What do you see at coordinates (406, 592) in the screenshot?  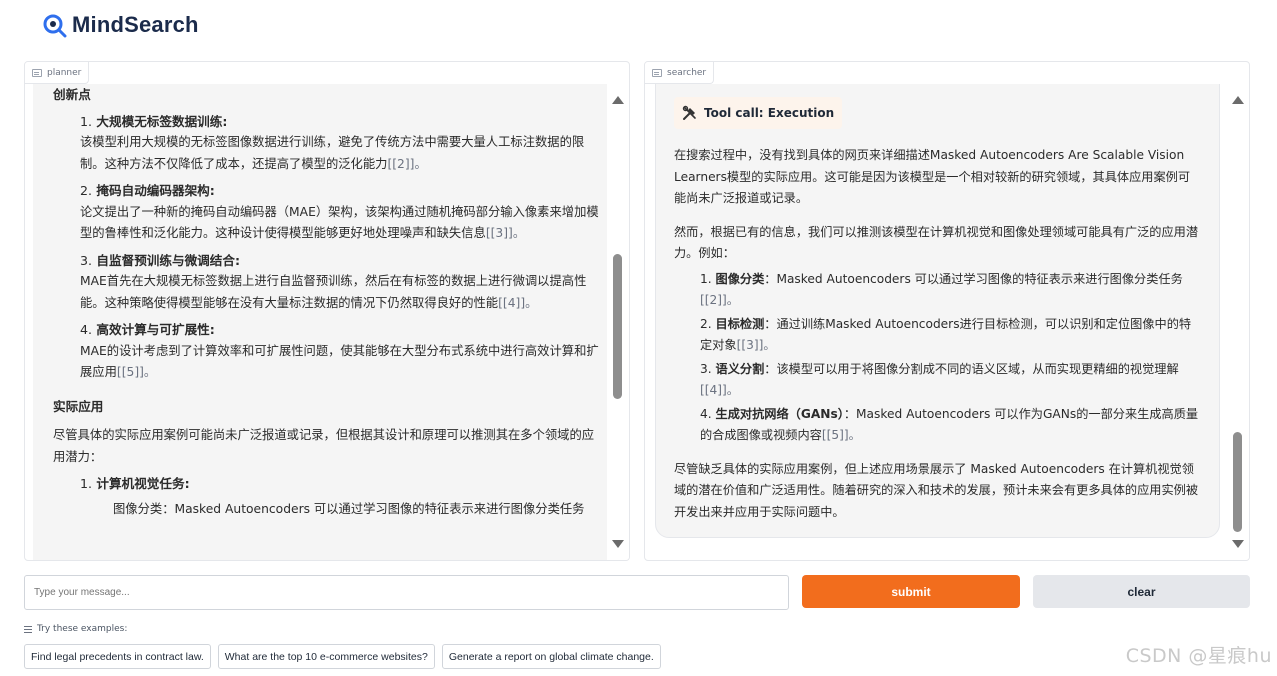 I see `message-input` at bounding box center [406, 592].